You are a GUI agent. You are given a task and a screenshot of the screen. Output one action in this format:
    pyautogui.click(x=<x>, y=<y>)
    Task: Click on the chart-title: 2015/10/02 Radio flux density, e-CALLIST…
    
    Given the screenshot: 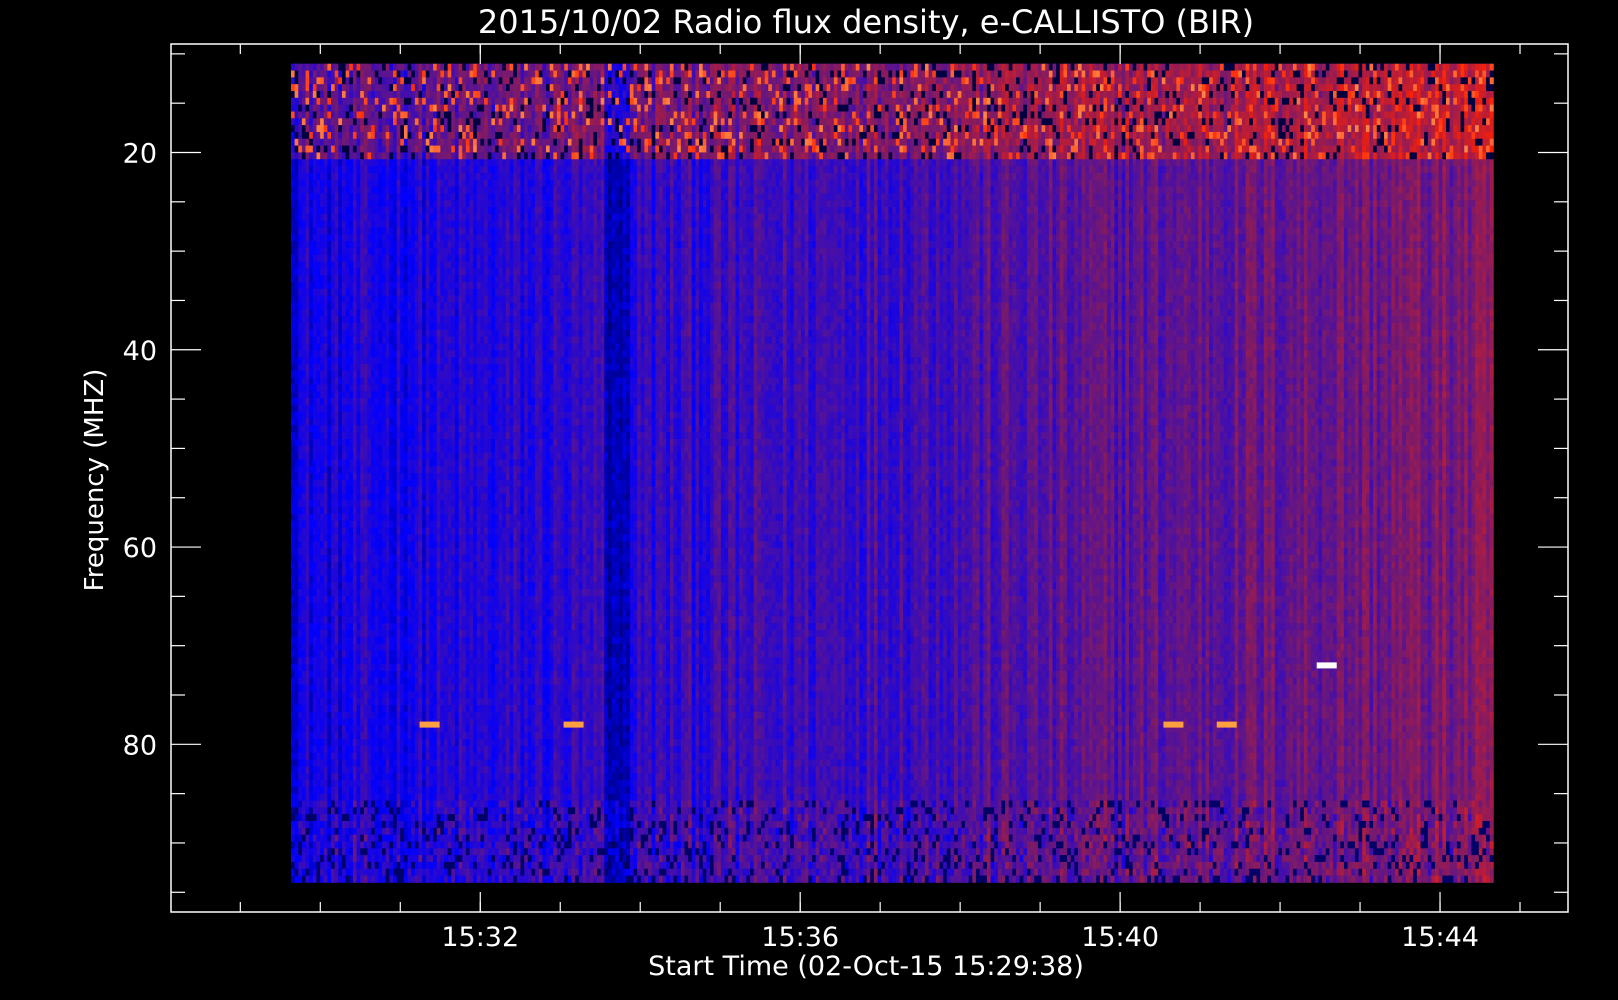 What is the action you would take?
    pyautogui.click(x=866, y=22)
    